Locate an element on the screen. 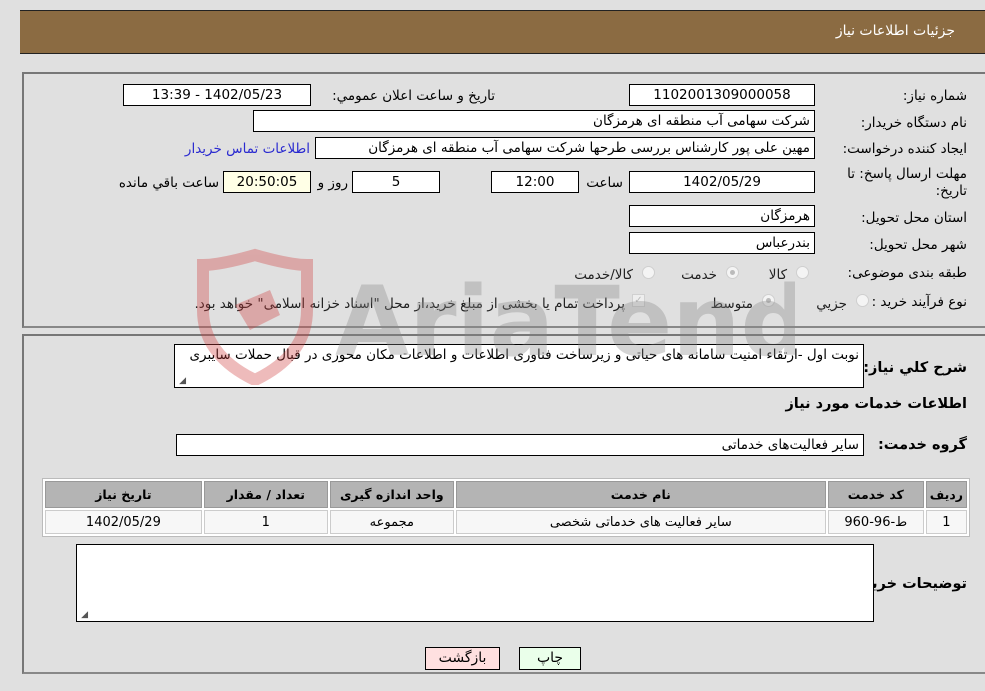 The width and height of the screenshot is (985, 691). buyer-notes-textarea: ◢ is located at coordinates (475, 583).